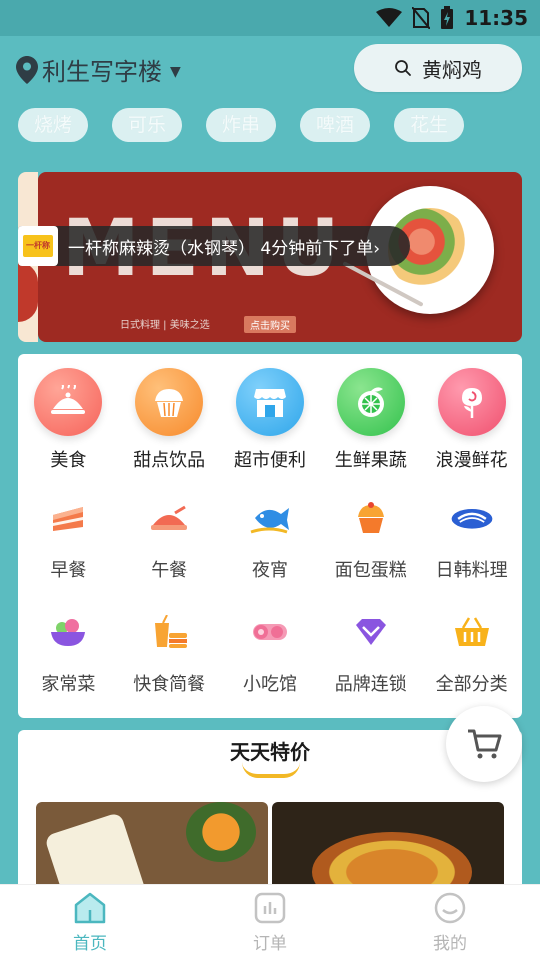  I want to click on cart-icon, so click(485, 744).